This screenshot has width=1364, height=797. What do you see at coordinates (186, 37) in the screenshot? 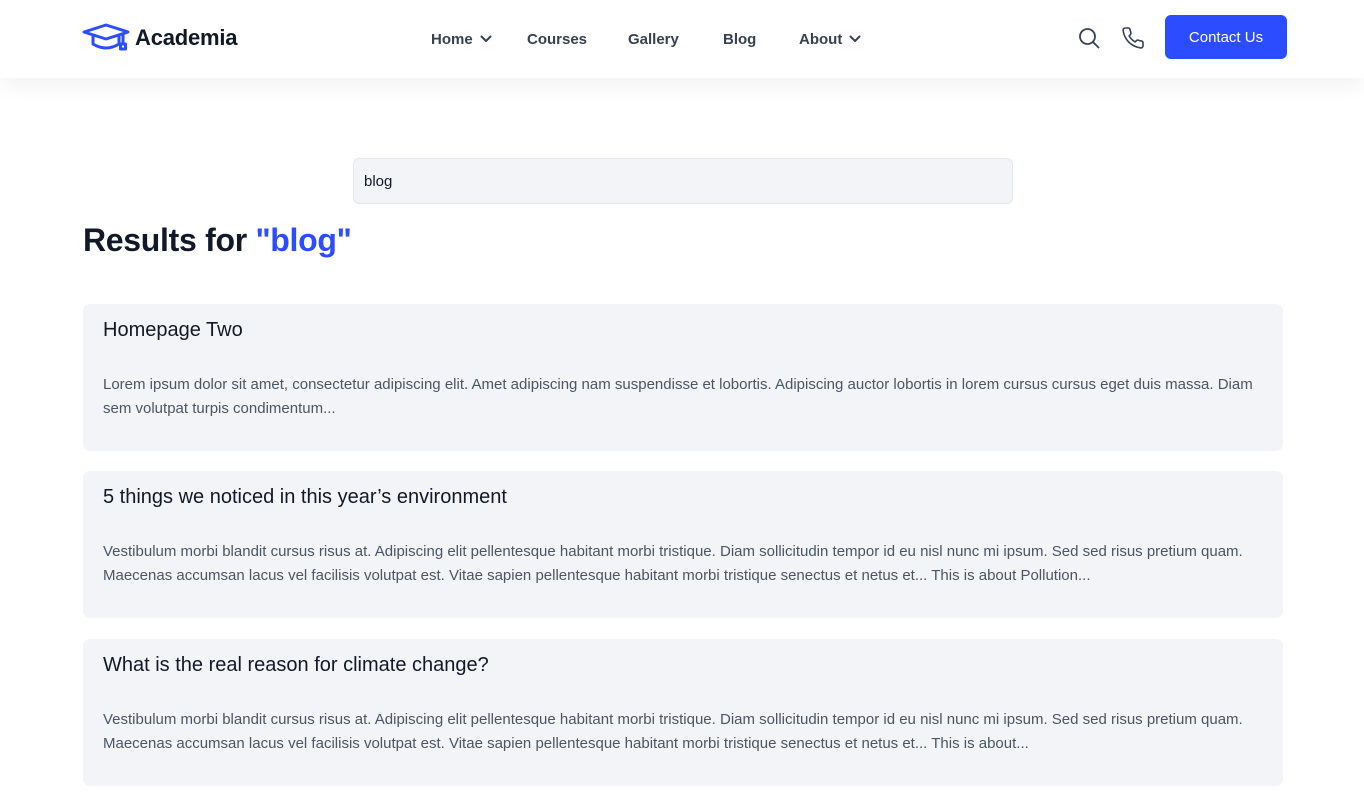
I see `brand-name: Academia` at bounding box center [186, 37].